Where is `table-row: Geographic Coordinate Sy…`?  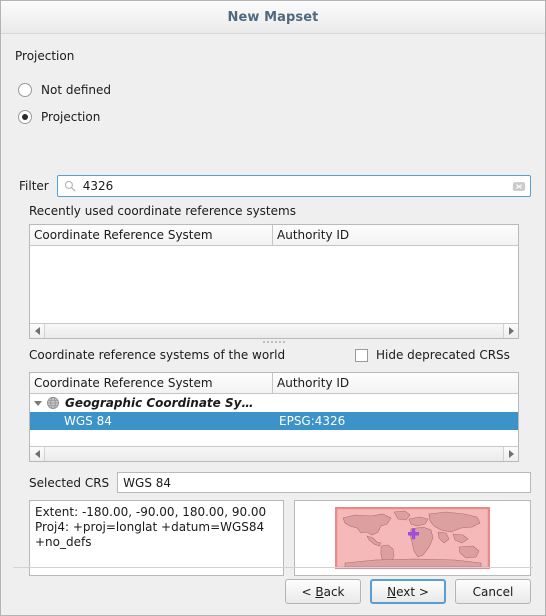
table-row: Geographic Coordinate Sy… is located at coordinates (274, 403).